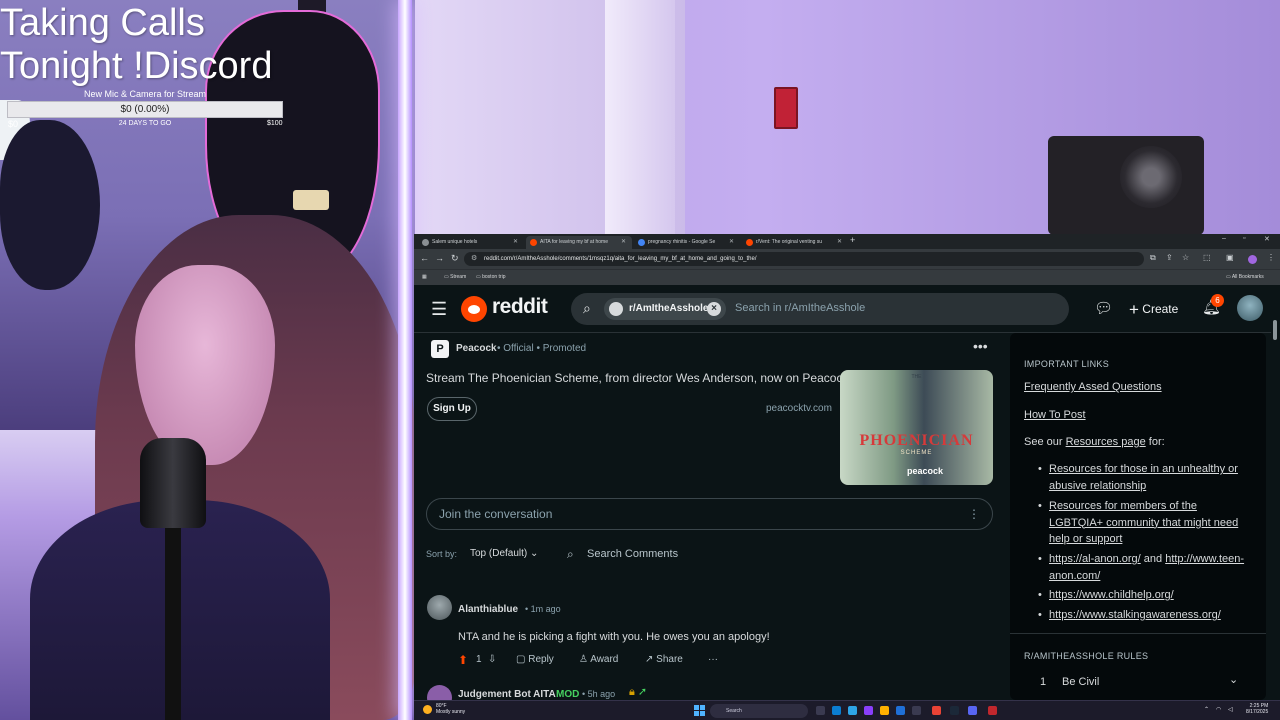 This screenshot has height=720, width=1280. I want to click on edge-icon, so click(836, 710).